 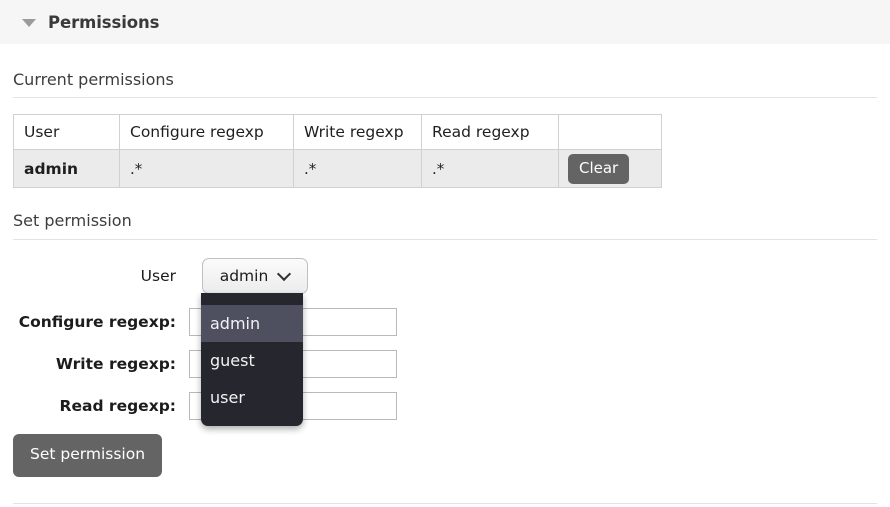 I want to click on column-header-configure-regexp: Configure regexp, so click(x=206, y=132).